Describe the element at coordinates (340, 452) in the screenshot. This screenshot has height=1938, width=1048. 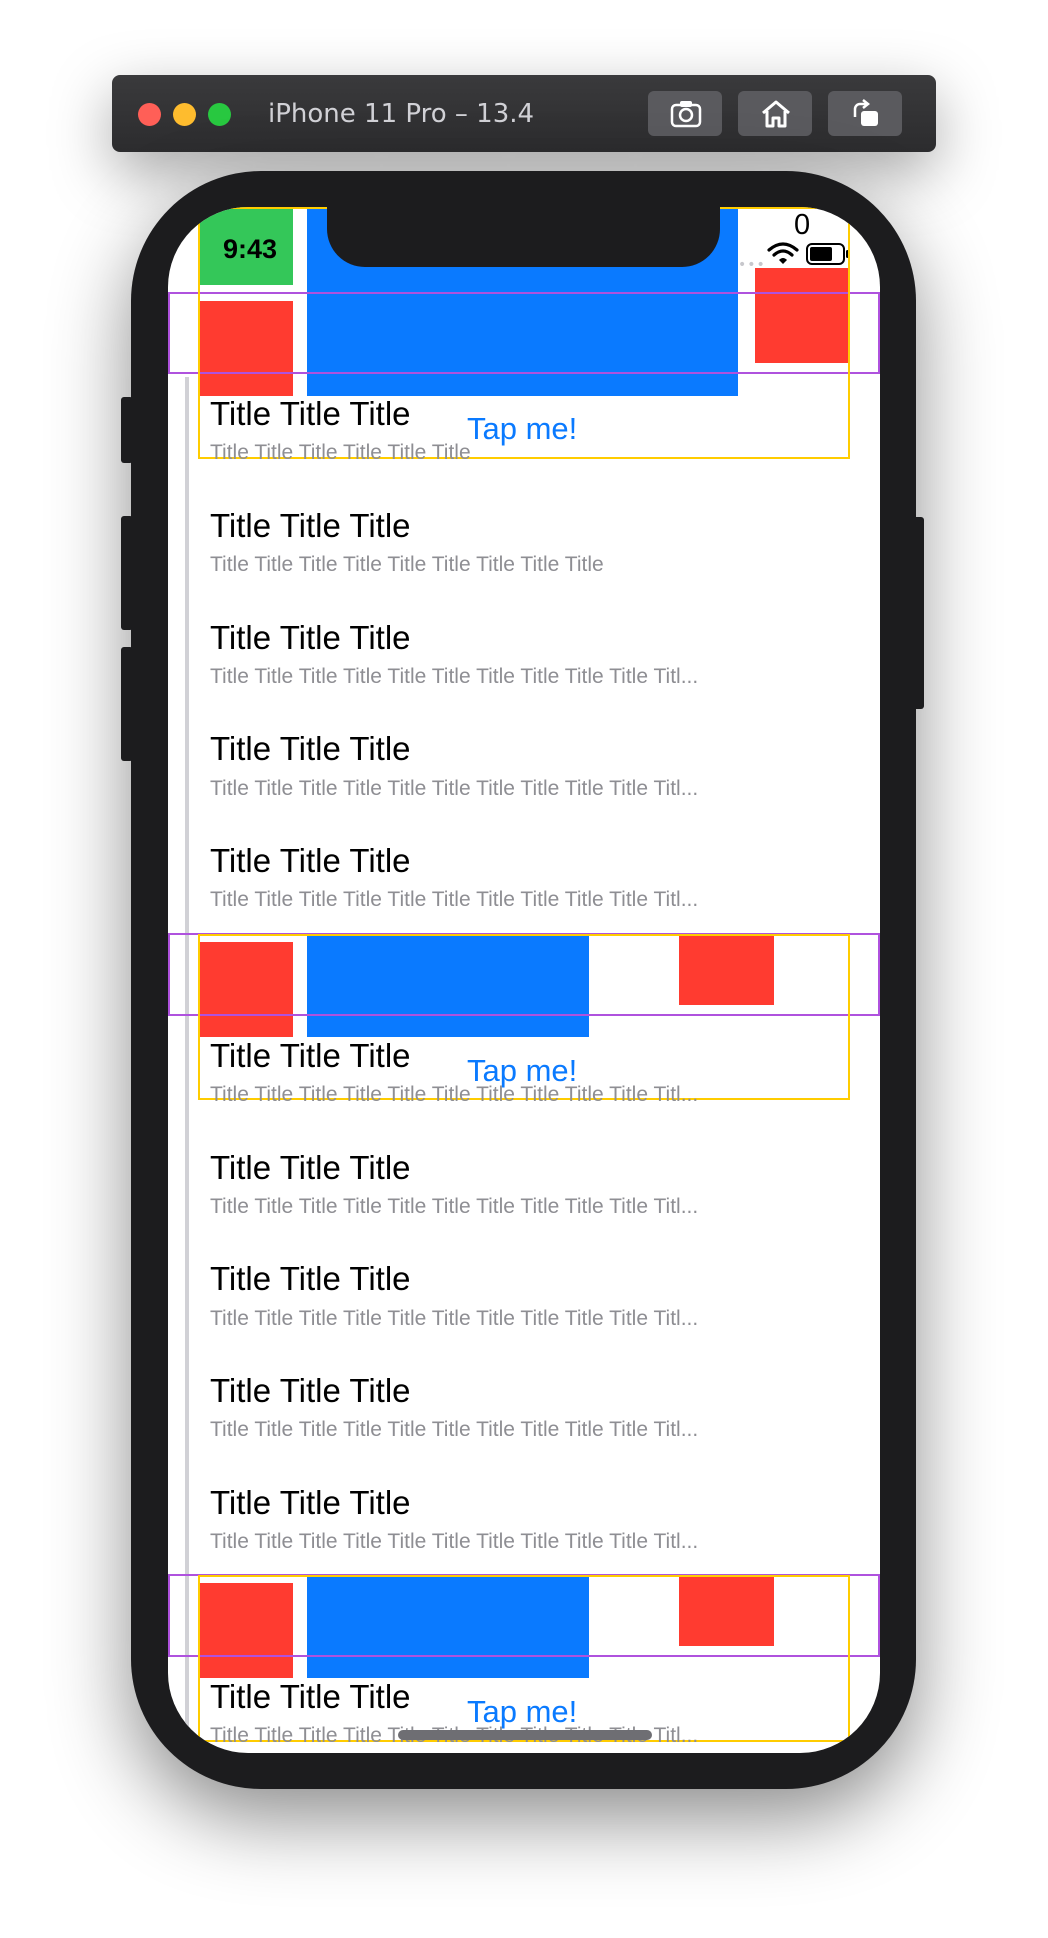
I see `row-subtitle: Title Title Title Title Title Title` at that location.